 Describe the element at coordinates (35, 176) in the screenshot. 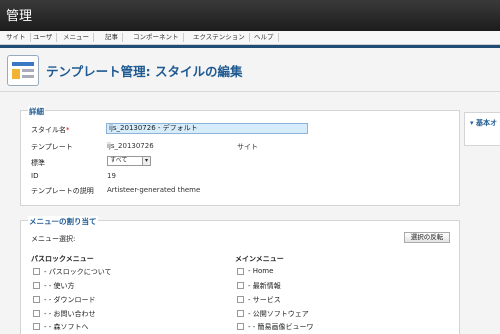

I see `id-label: ID` at that location.